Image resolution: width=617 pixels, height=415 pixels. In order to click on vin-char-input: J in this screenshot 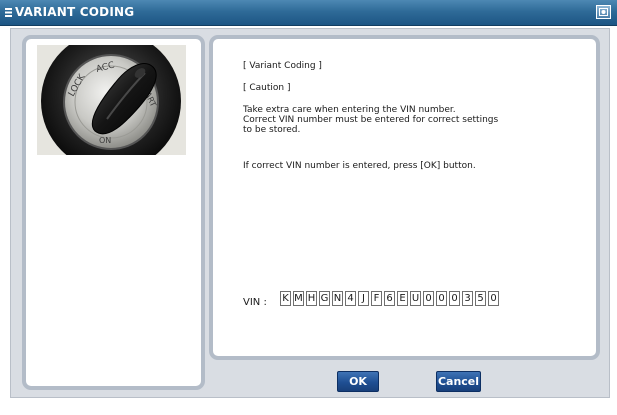, I will do `click(363, 298)`.